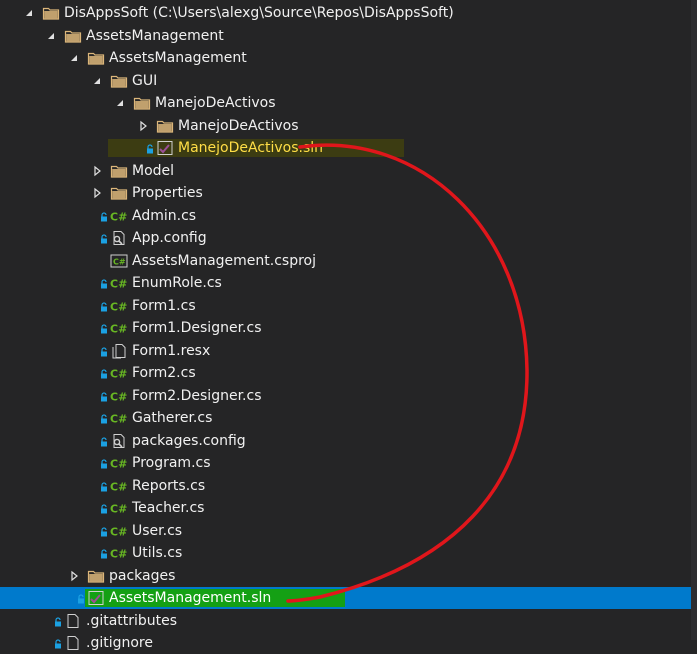  Describe the element at coordinates (345, 643) in the screenshot. I see `tree-item-gitignore: .gitignore` at that location.